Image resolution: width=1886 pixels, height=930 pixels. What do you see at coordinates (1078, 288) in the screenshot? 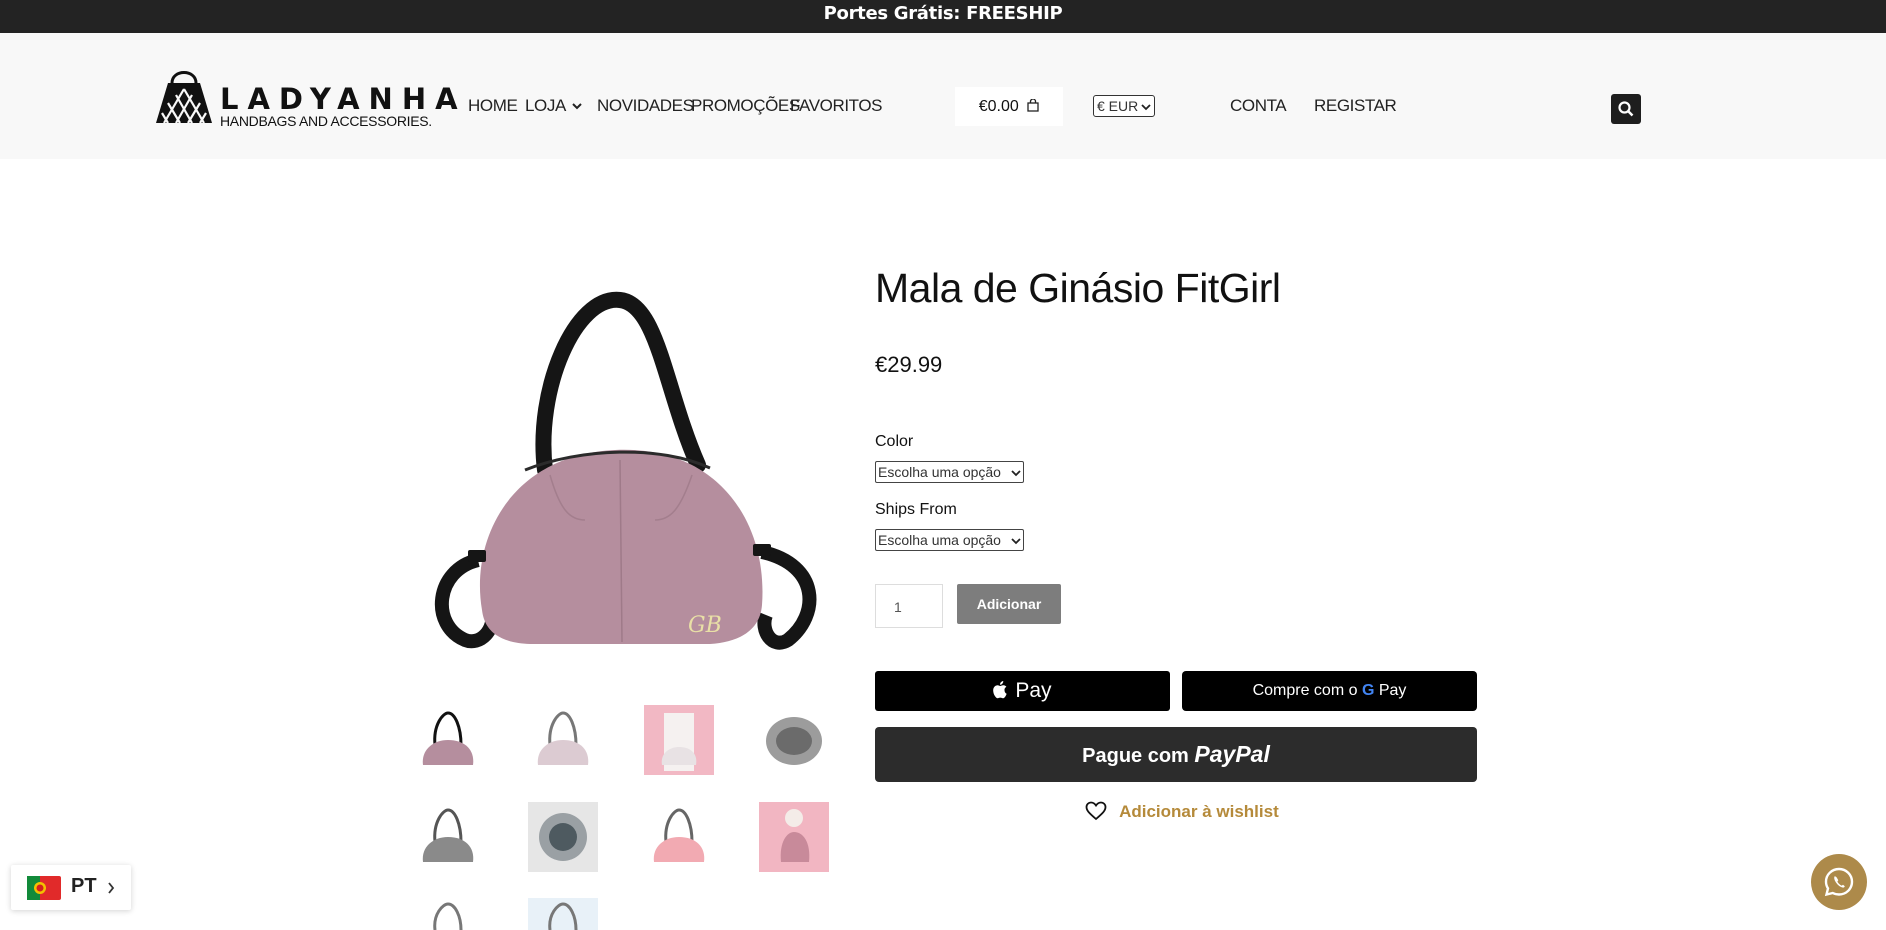
I see `product-title: Mala de Ginásio FitGirl` at bounding box center [1078, 288].